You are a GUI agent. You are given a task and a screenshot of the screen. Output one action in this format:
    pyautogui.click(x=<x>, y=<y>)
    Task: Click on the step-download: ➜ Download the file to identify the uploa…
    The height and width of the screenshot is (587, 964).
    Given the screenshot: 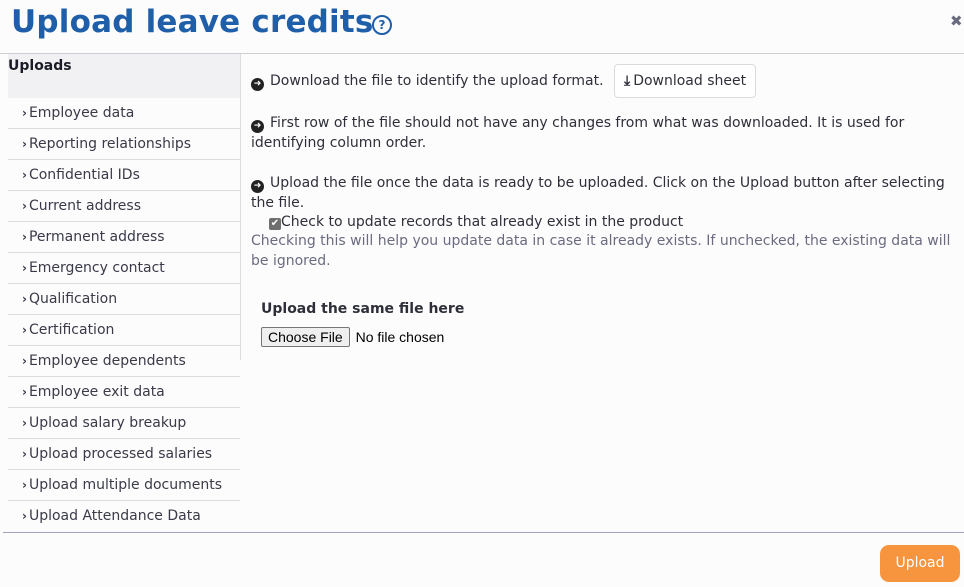 What is the action you would take?
    pyautogui.click(x=603, y=81)
    